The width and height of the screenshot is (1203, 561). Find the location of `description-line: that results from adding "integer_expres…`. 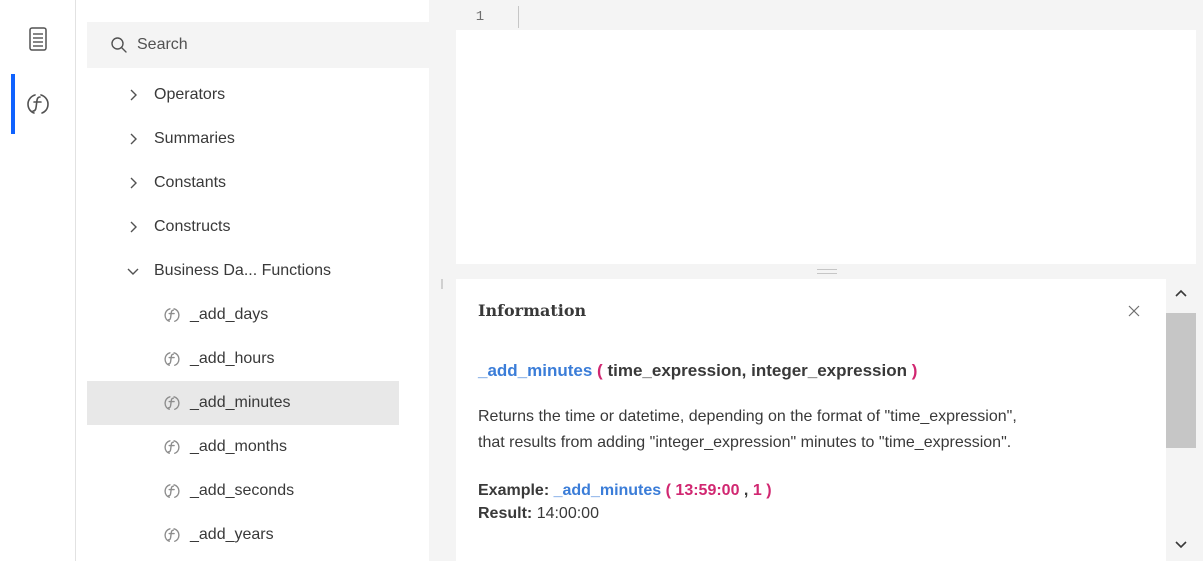

description-line: that results from adding "integer_expres… is located at coordinates (745, 442).